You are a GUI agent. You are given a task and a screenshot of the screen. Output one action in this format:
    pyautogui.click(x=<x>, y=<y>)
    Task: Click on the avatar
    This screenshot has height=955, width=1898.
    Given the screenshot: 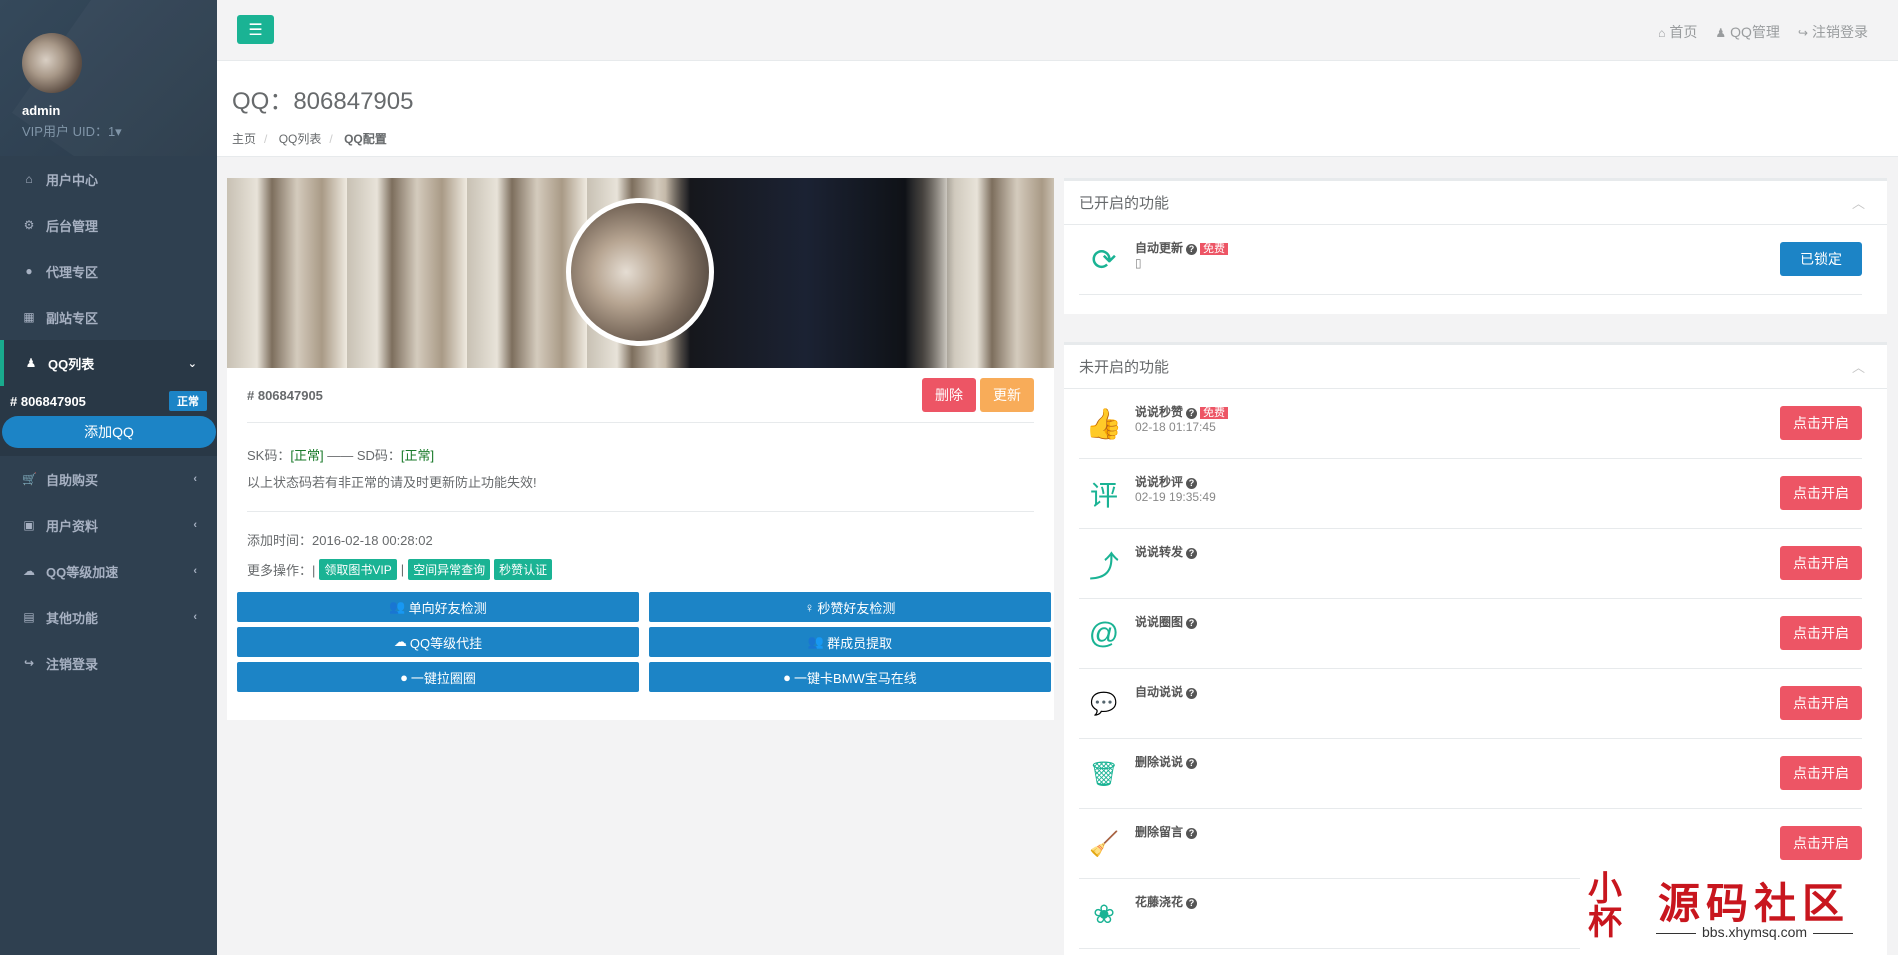 What is the action you would take?
    pyautogui.click(x=52, y=63)
    